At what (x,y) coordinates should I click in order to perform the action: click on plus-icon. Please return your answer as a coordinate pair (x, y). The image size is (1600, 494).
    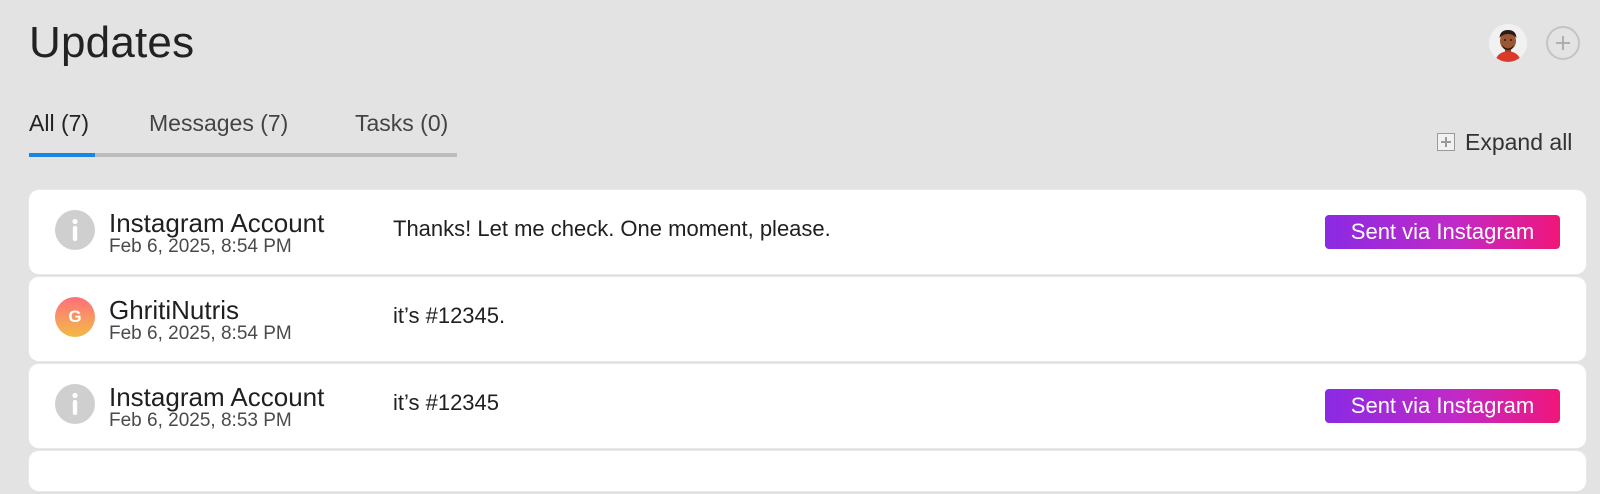
    Looking at the image, I should click on (1563, 43).